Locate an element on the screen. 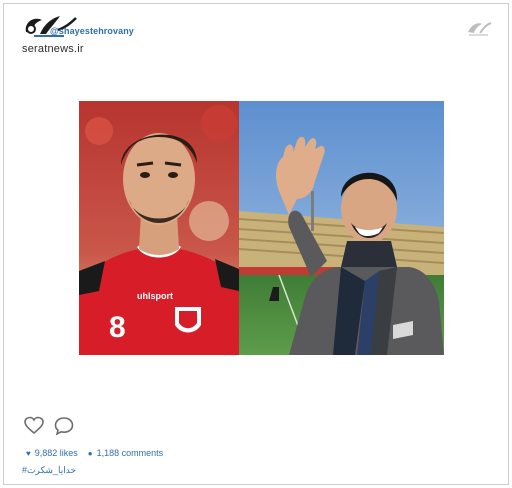  comment-bubble-icon is located at coordinates (64, 426).